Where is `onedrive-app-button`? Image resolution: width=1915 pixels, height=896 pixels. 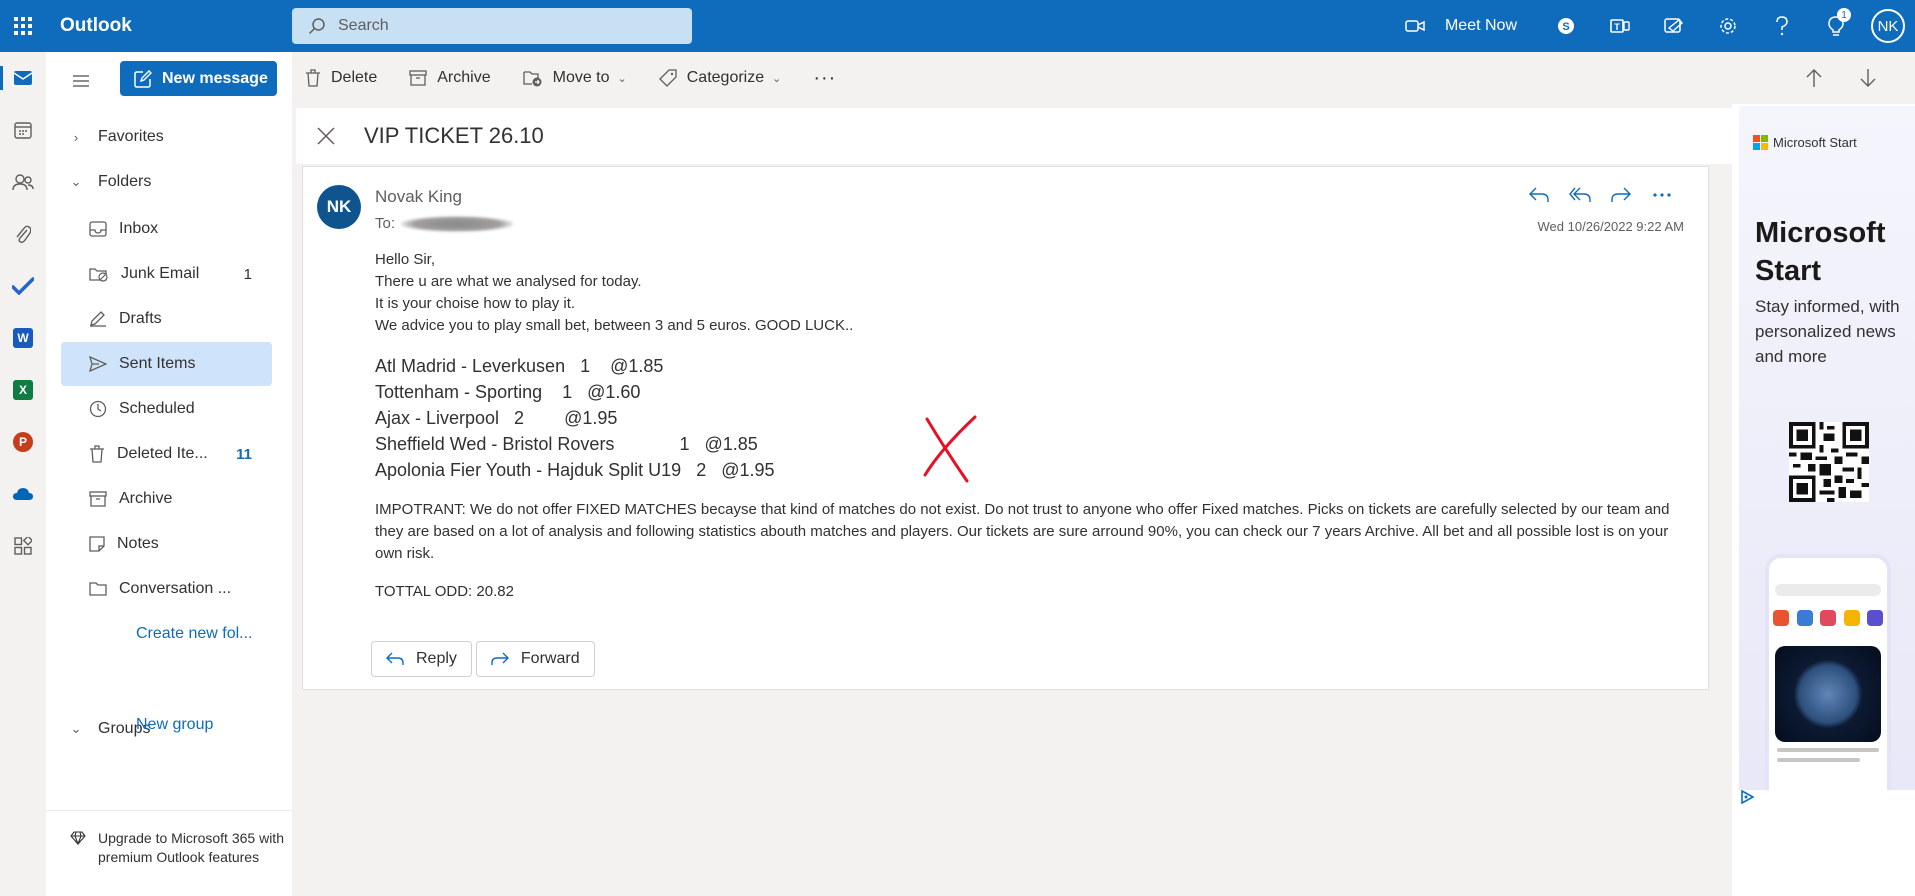 onedrive-app-button is located at coordinates (23, 494).